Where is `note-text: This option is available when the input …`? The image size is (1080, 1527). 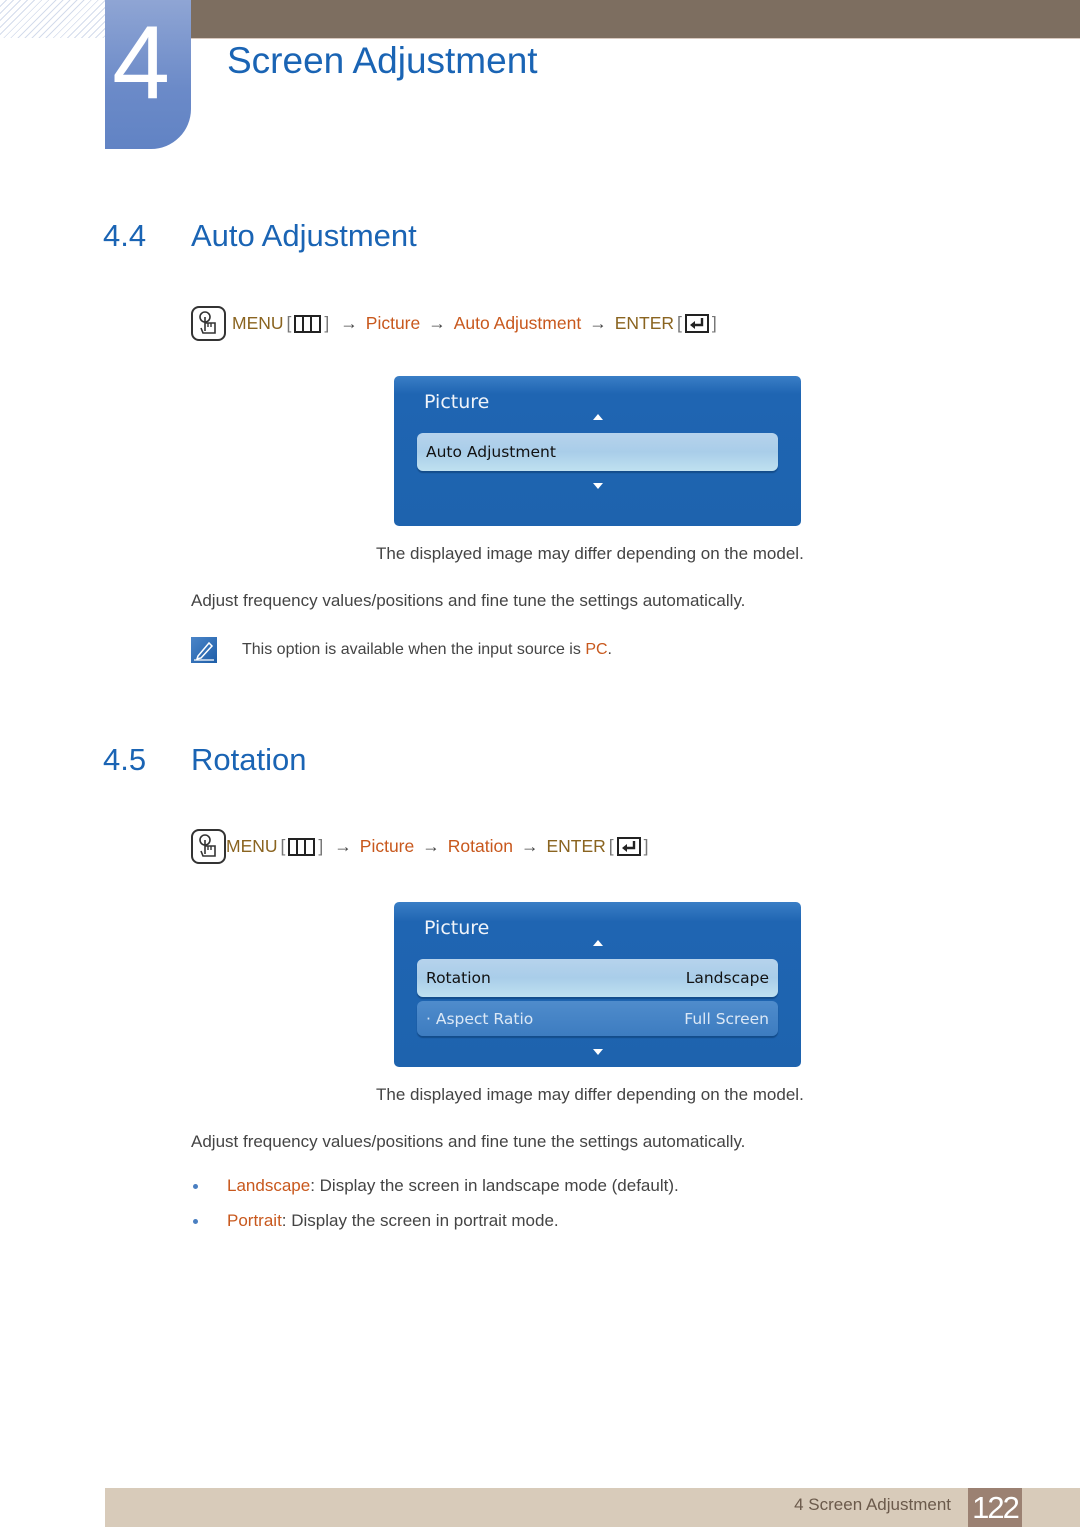 note-text: This option is available when the input … is located at coordinates (414, 649).